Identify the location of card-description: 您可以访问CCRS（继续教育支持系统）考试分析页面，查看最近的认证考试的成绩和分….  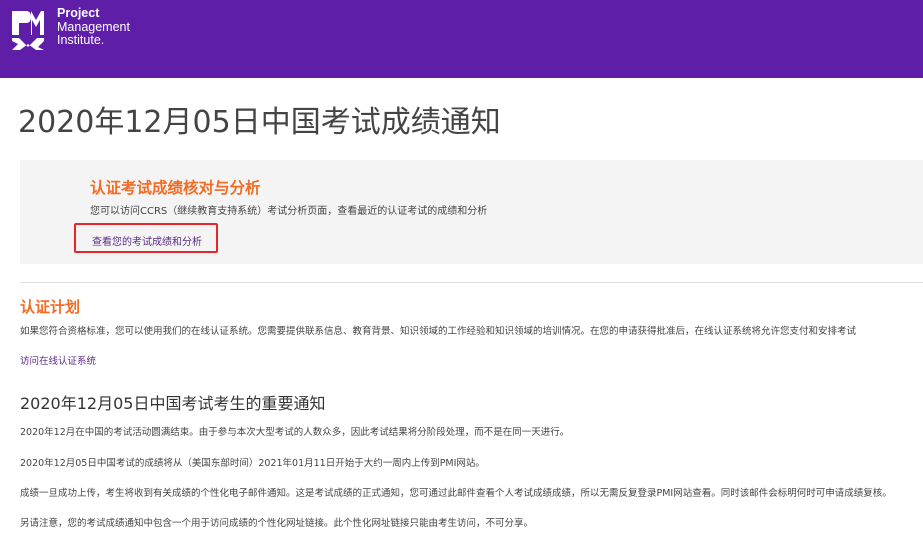
(289, 211).